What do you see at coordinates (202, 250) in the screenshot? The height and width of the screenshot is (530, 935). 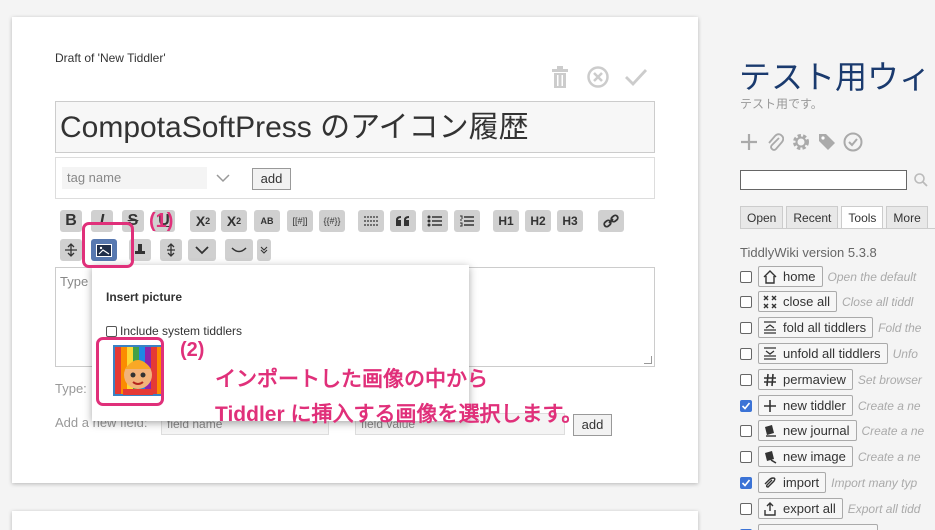 I see `more-chevron-icon` at bounding box center [202, 250].